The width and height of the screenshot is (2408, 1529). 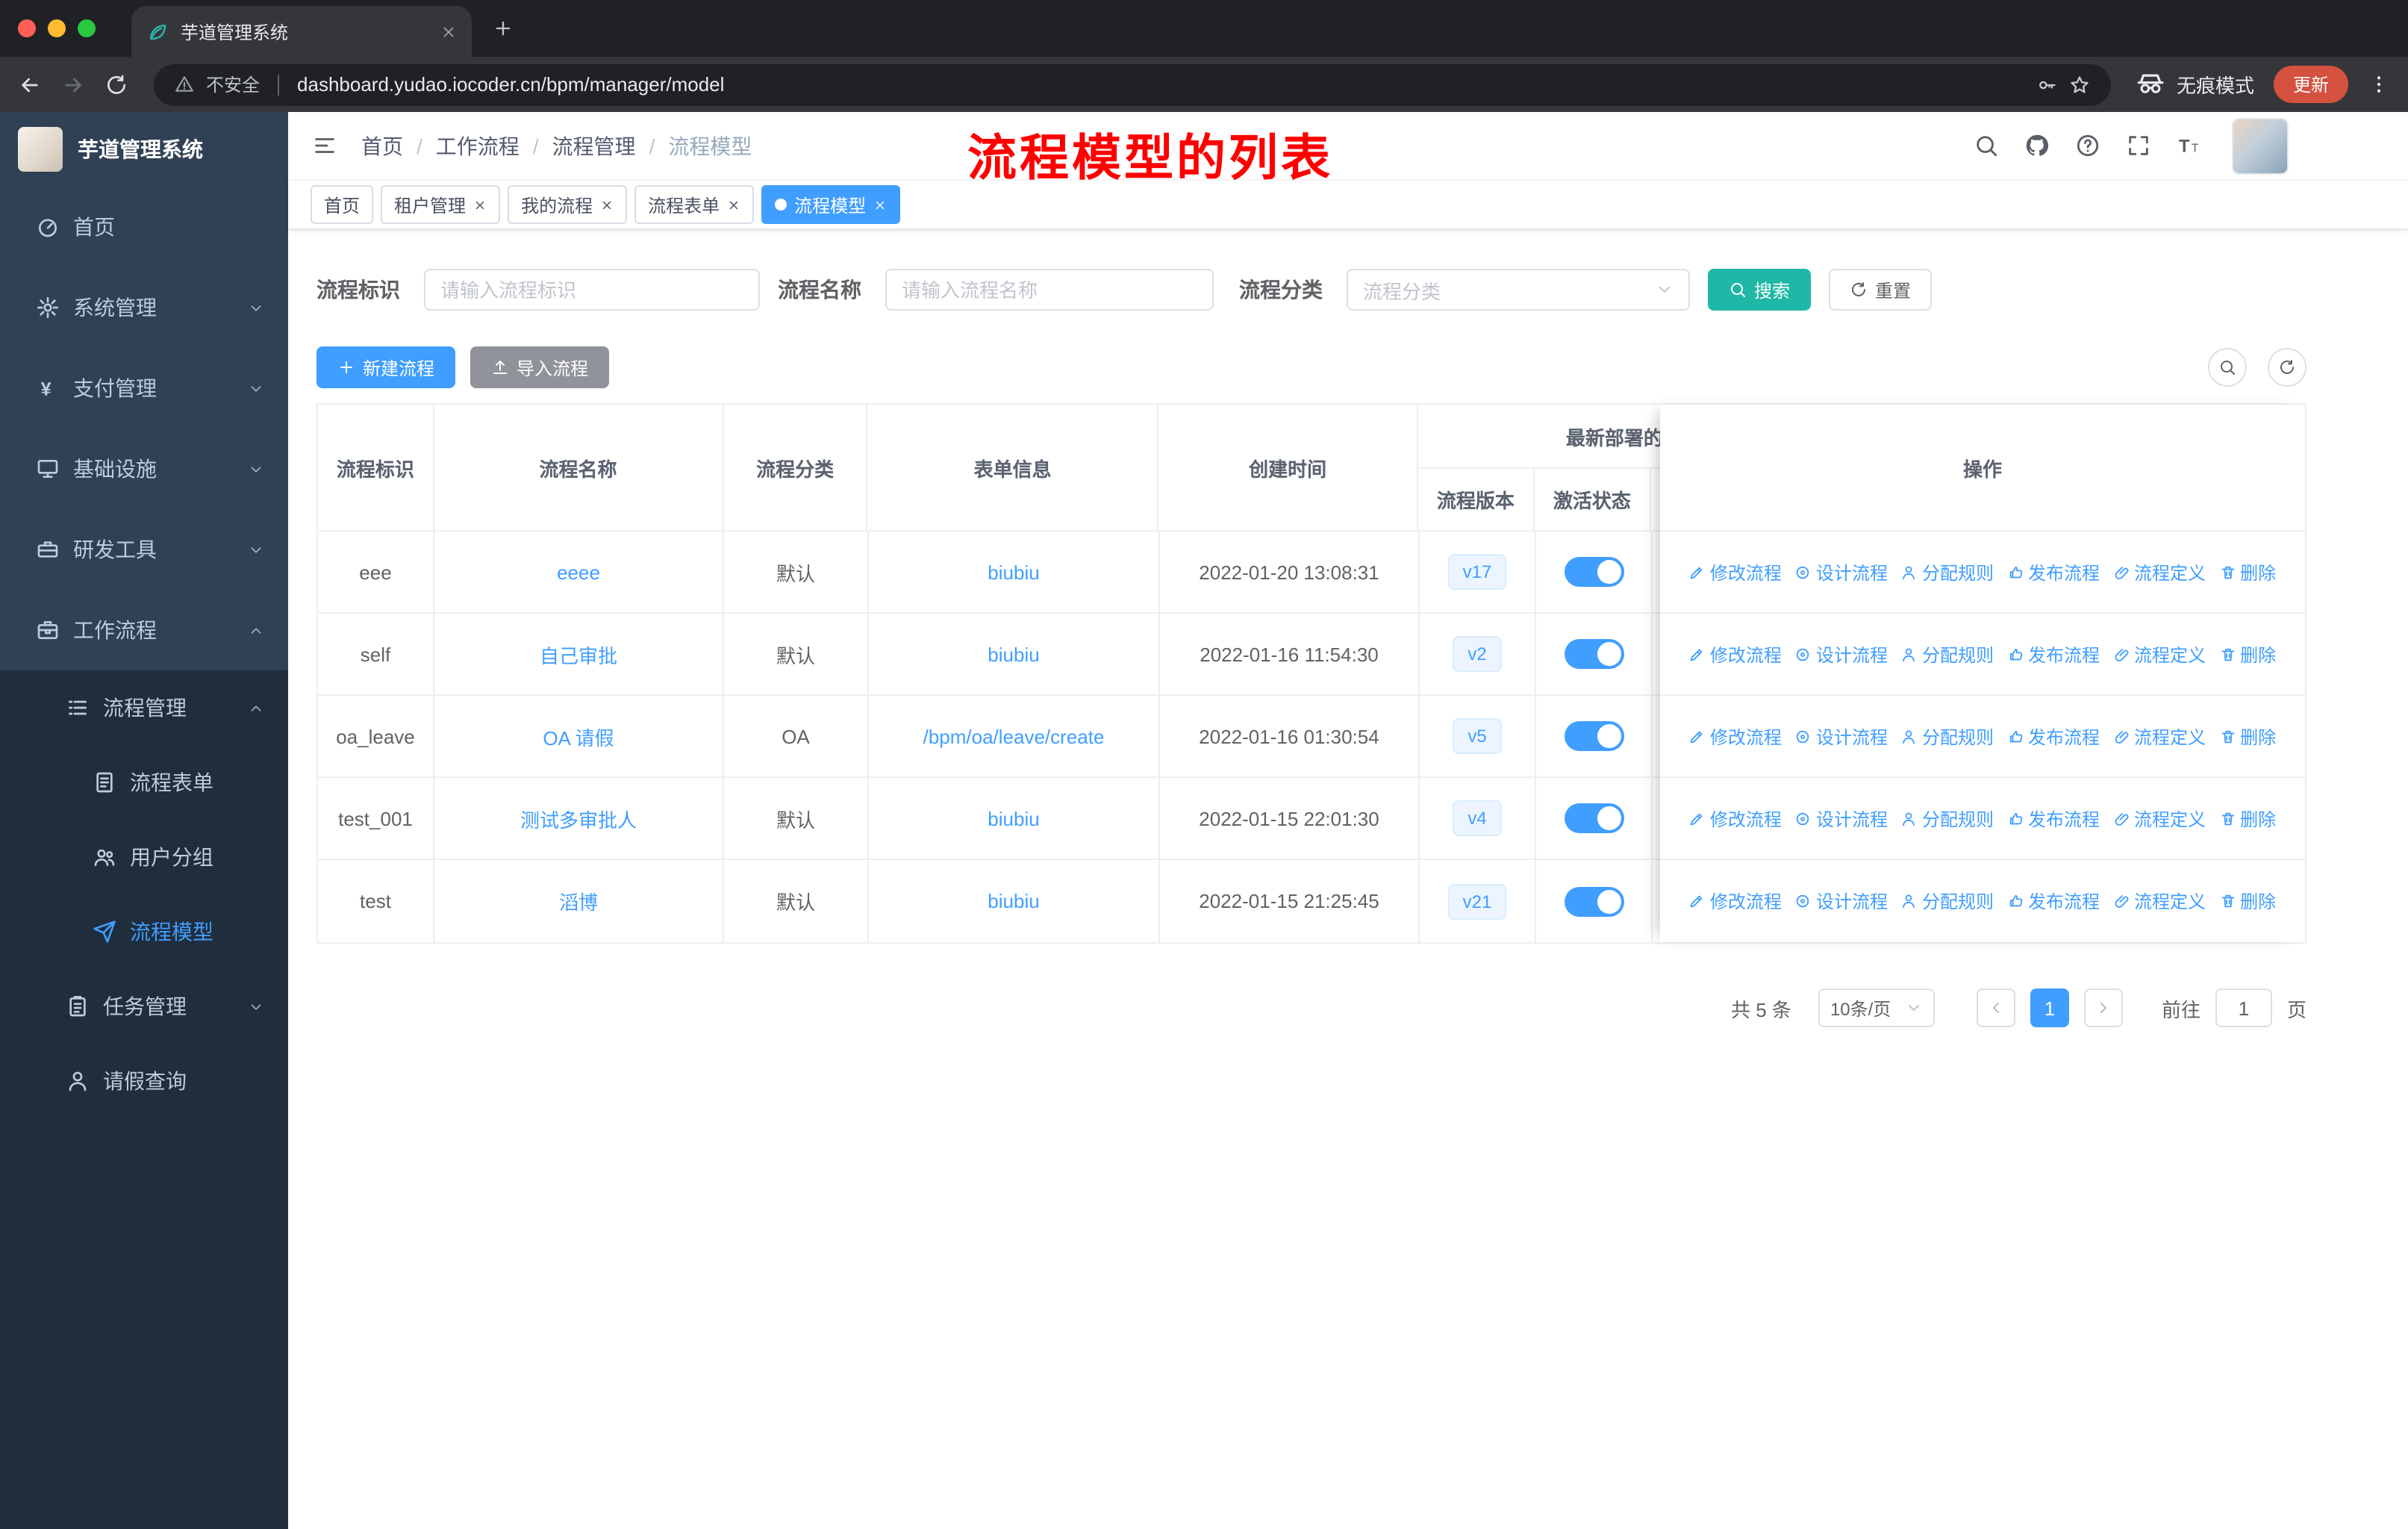 What do you see at coordinates (578, 572) in the screenshot?
I see `model-name-link: eeee` at bounding box center [578, 572].